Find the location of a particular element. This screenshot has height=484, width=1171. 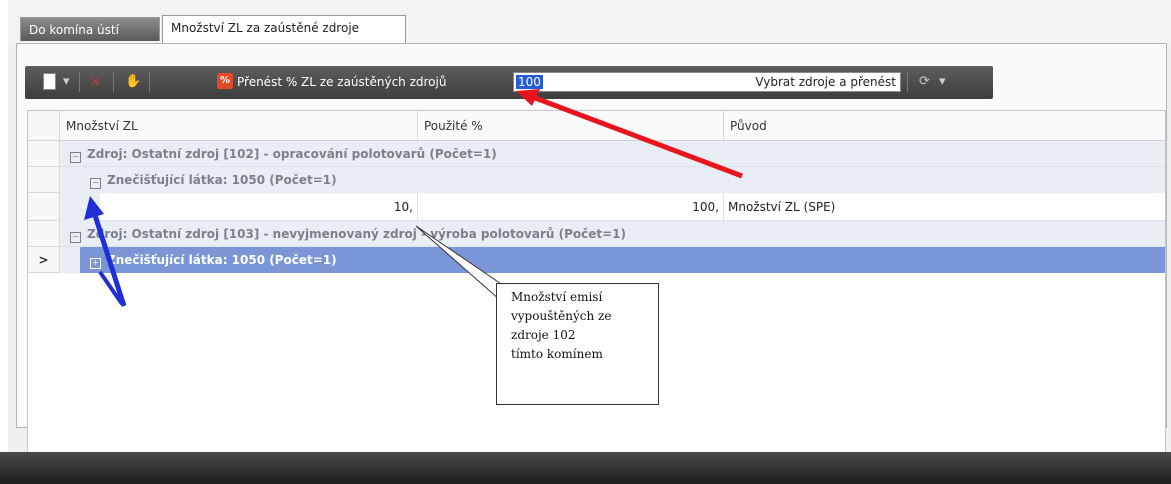

callout-line: vypouštěných ze is located at coordinates (561, 316).